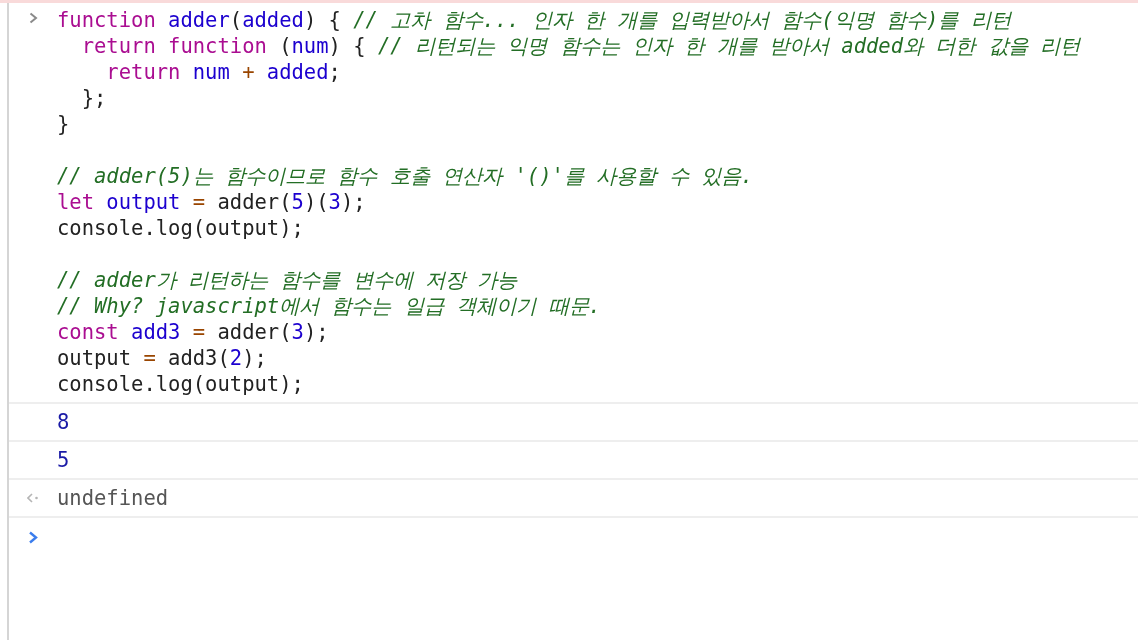 The image size is (1138, 640). I want to click on log-output: 5, so click(63, 460).